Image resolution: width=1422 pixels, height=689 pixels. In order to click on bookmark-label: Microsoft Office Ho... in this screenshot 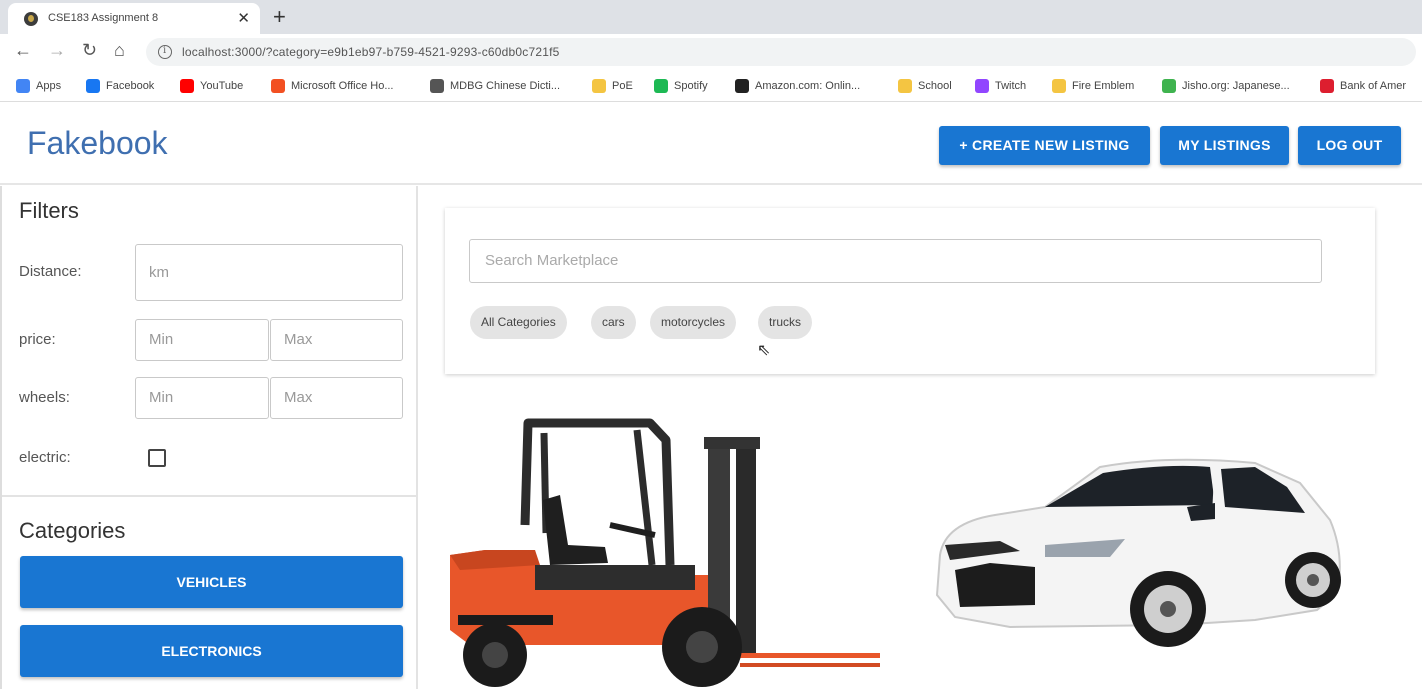, I will do `click(342, 86)`.